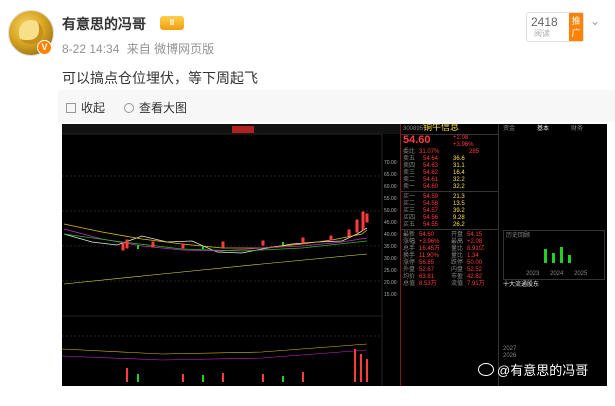 This screenshot has width=615, height=406. Describe the element at coordinates (409, 218) in the screenshot. I see `bid-label: 买四` at that location.